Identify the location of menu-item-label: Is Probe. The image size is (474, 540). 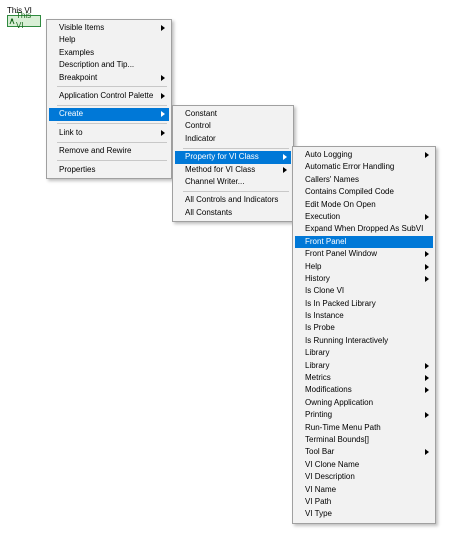
(320, 328).